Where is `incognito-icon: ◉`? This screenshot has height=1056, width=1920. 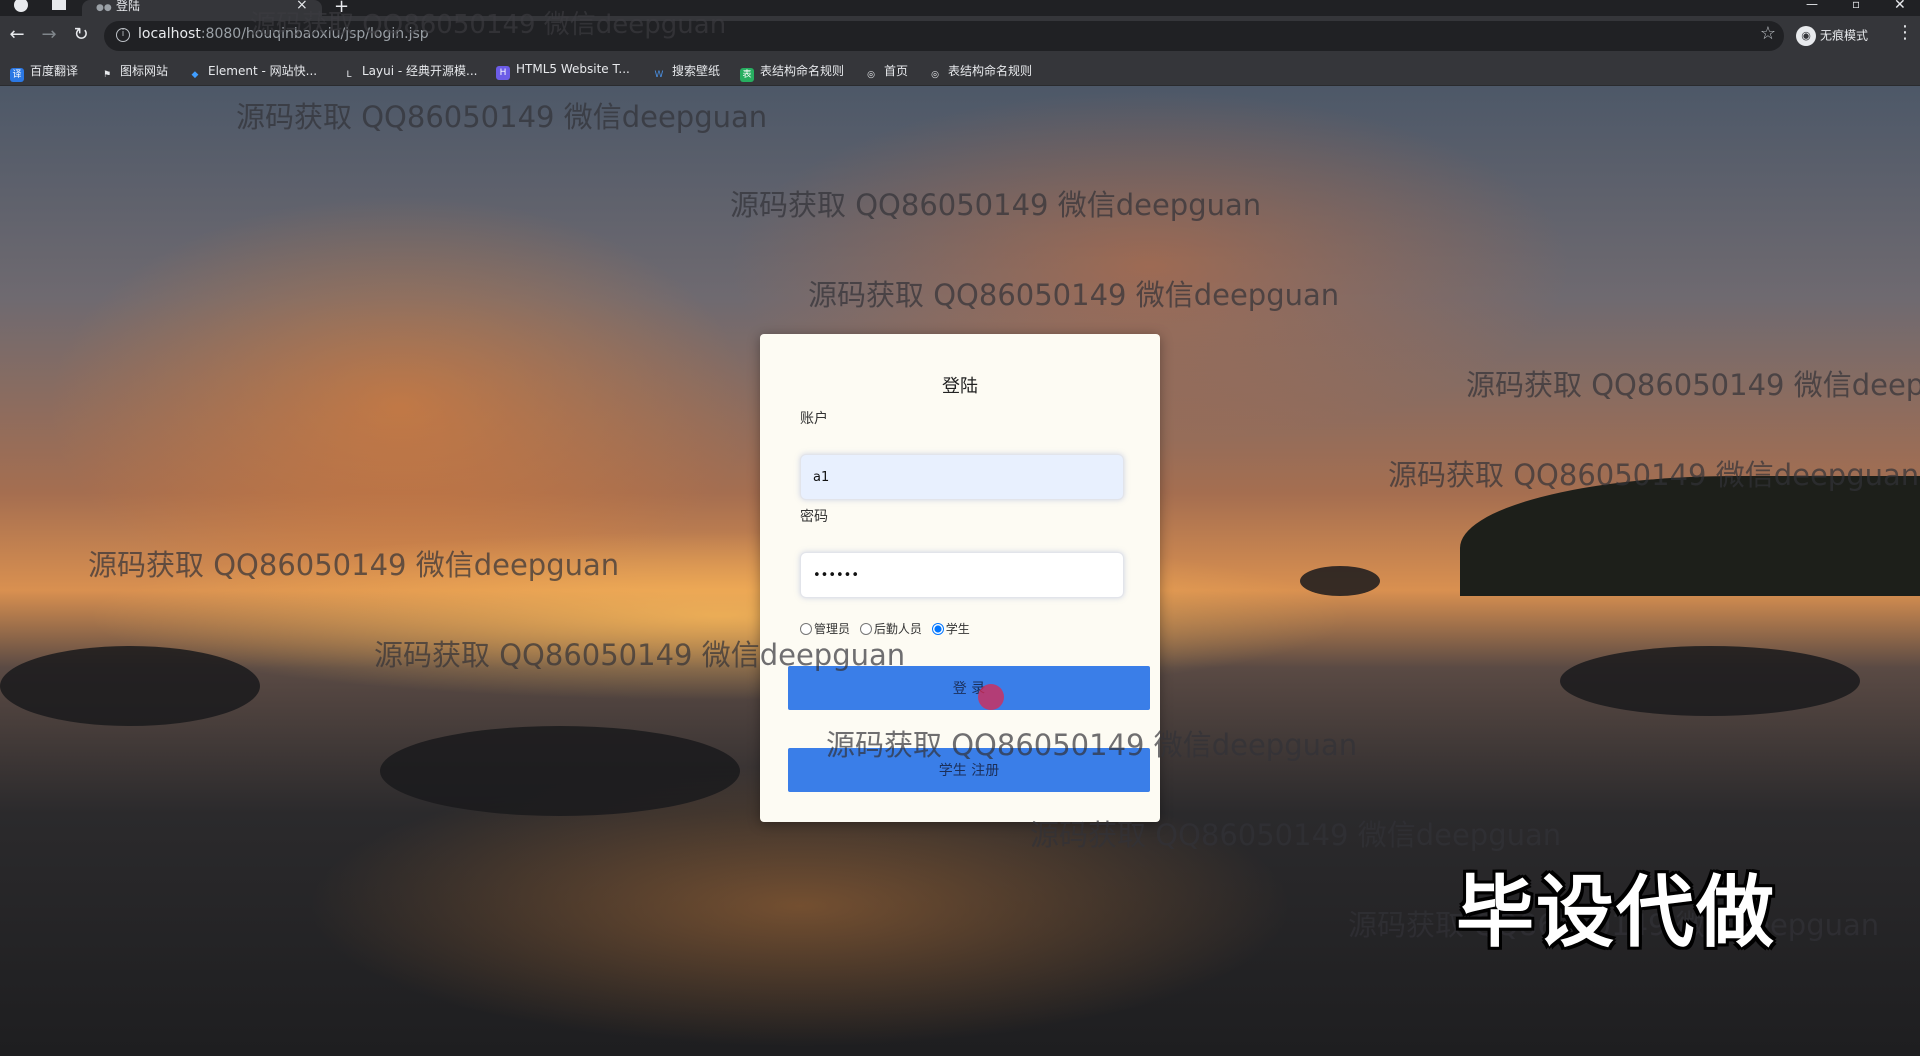 incognito-icon: ◉ is located at coordinates (1806, 36).